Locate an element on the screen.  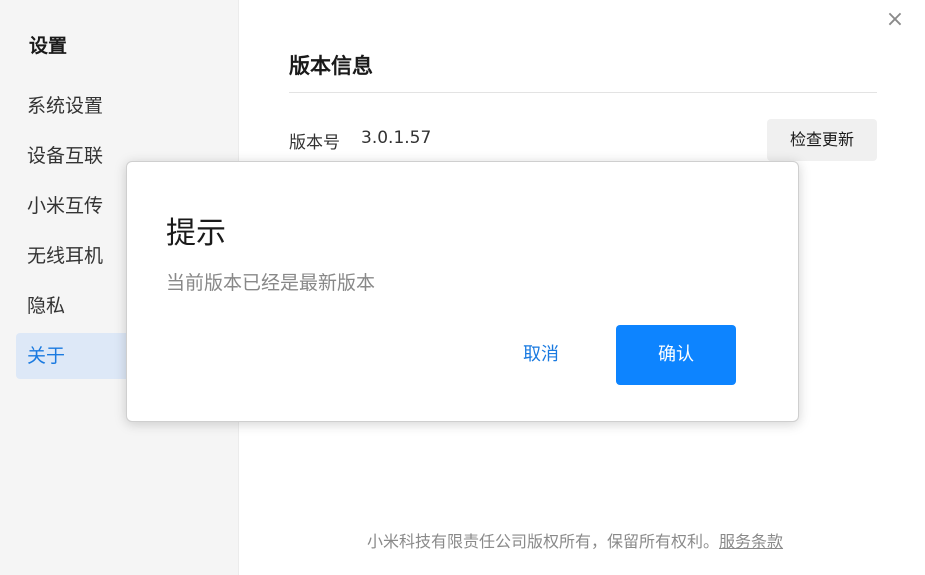
section-title: 版本信息 is located at coordinates (331, 66).